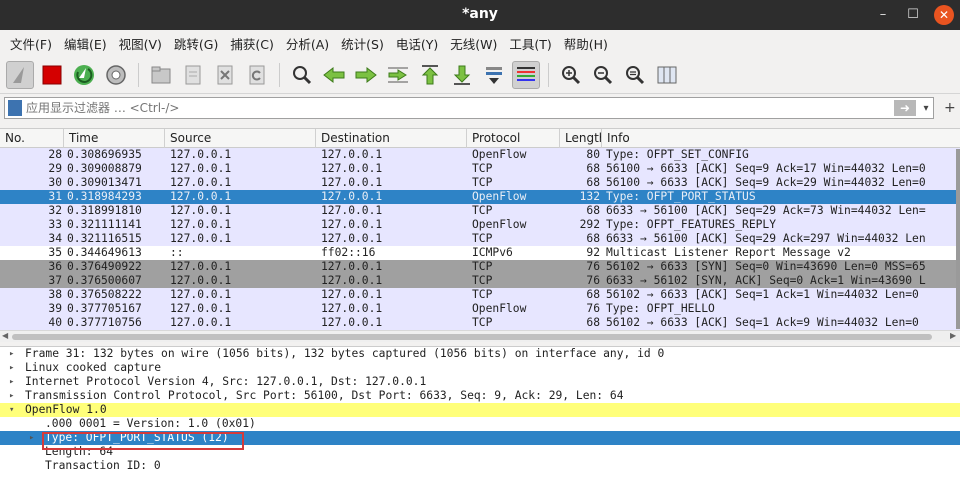 The width and height of the screenshot is (960, 486). What do you see at coordinates (480, 410) in the screenshot?
I see `detail-tree-item: ▾ OpenFlow 1.0` at bounding box center [480, 410].